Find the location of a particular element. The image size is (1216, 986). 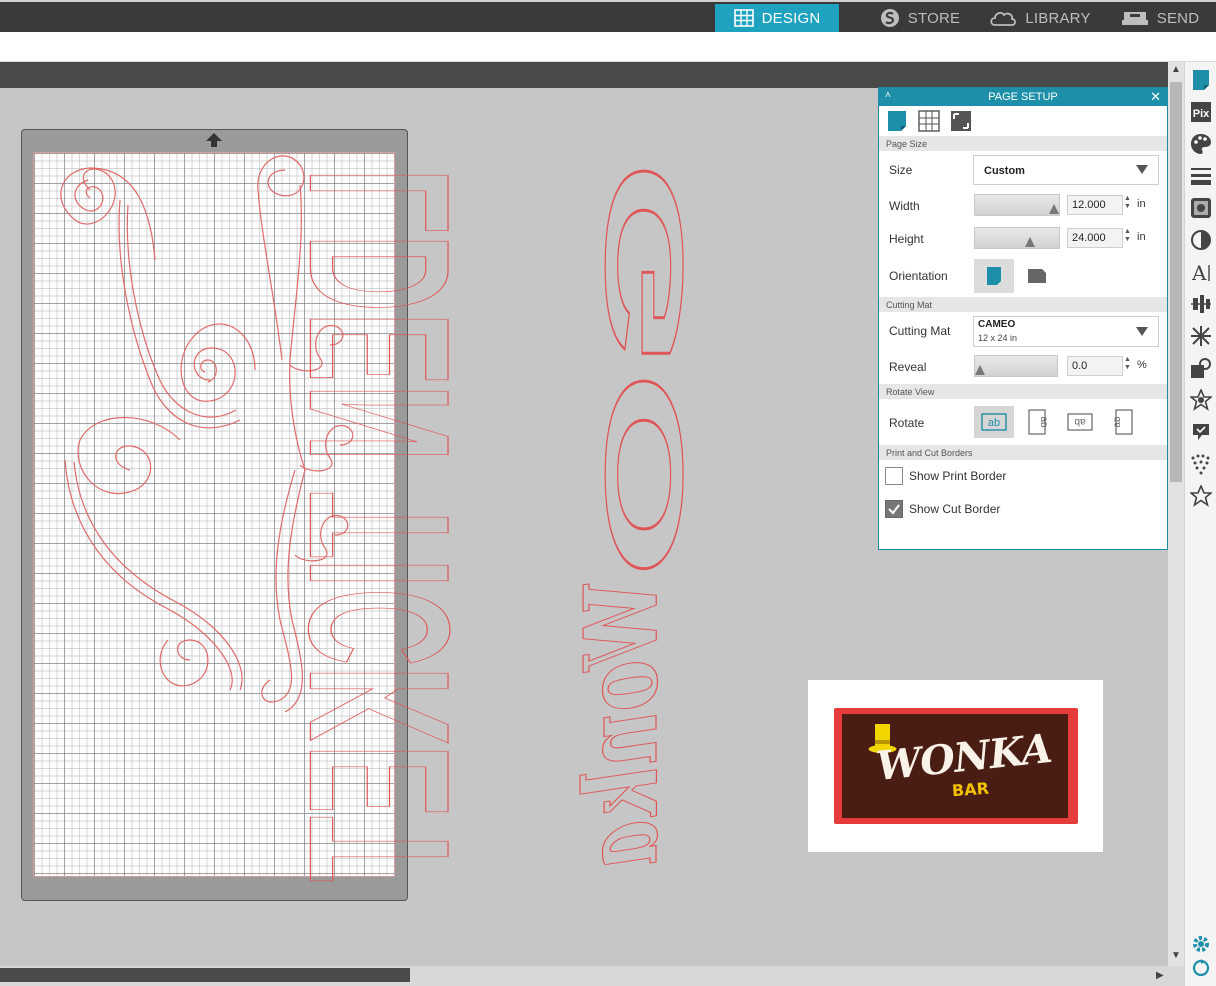

rotate-0-icon: ab is located at coordinates (994, 422).